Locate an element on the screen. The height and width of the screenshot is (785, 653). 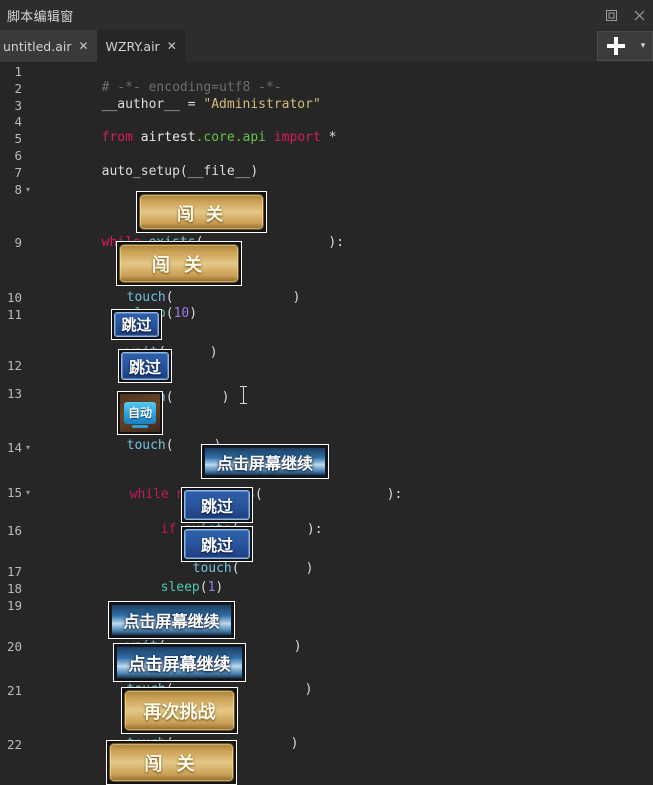
window-title: 脚本编辑窗 is located at coordinates (40, 17).